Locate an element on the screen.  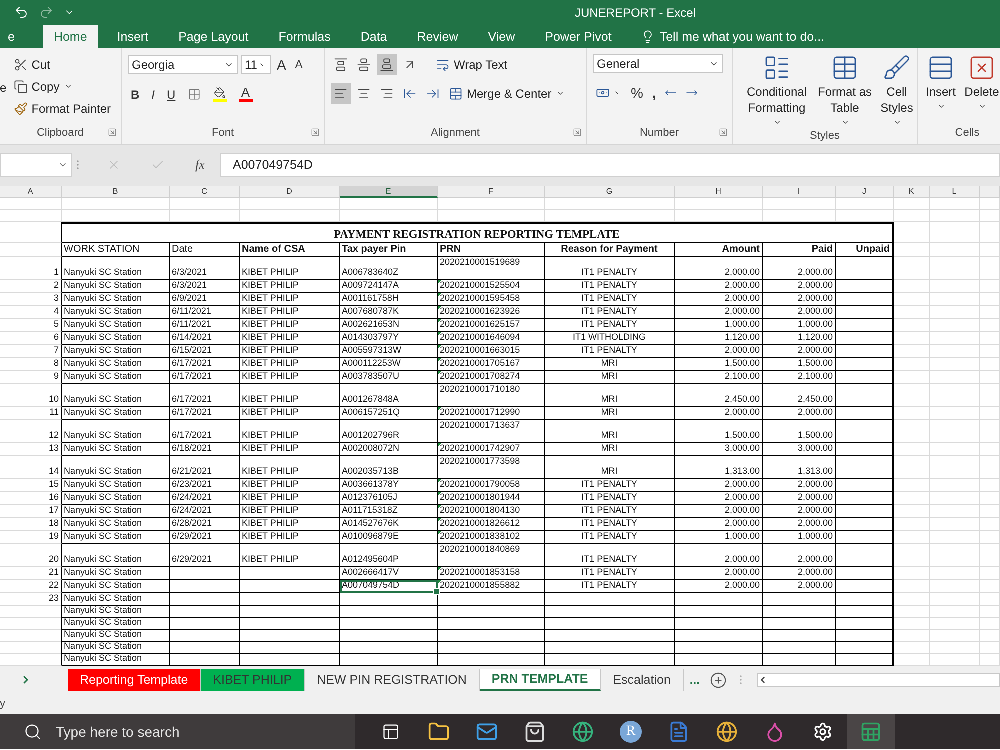
cells-button: Delete is located at coordinates (980, 88).